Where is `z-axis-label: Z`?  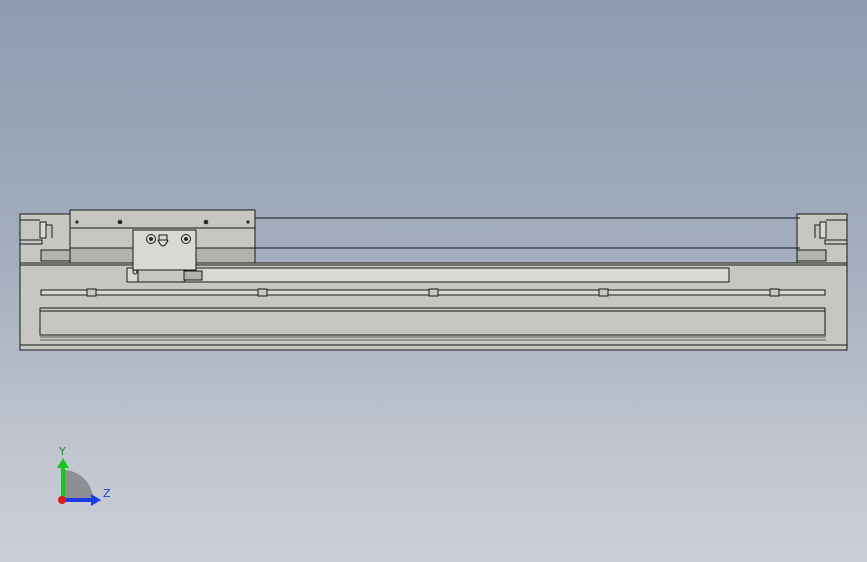
z-axis-label: Z is located at coordinates (107, 493).